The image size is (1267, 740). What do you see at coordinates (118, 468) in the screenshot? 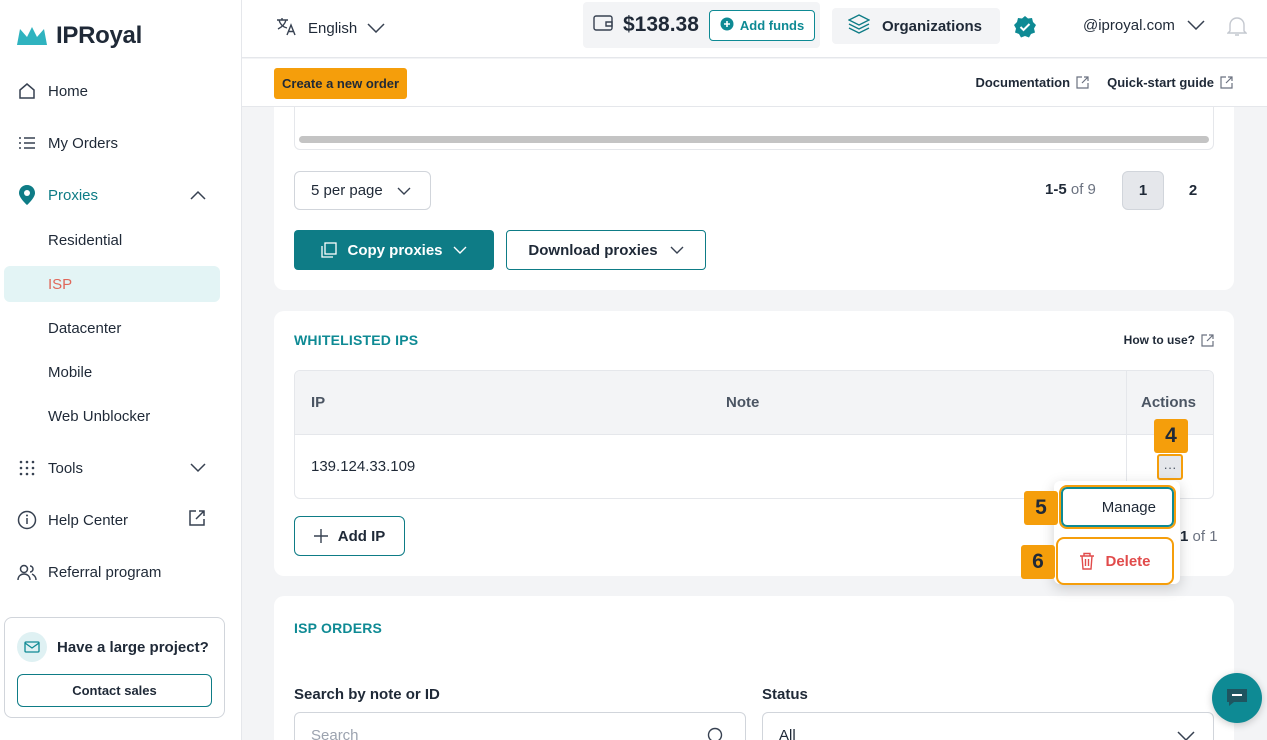
I see `sidebar-item-tools: Tools` at bounding box center [118, 468].